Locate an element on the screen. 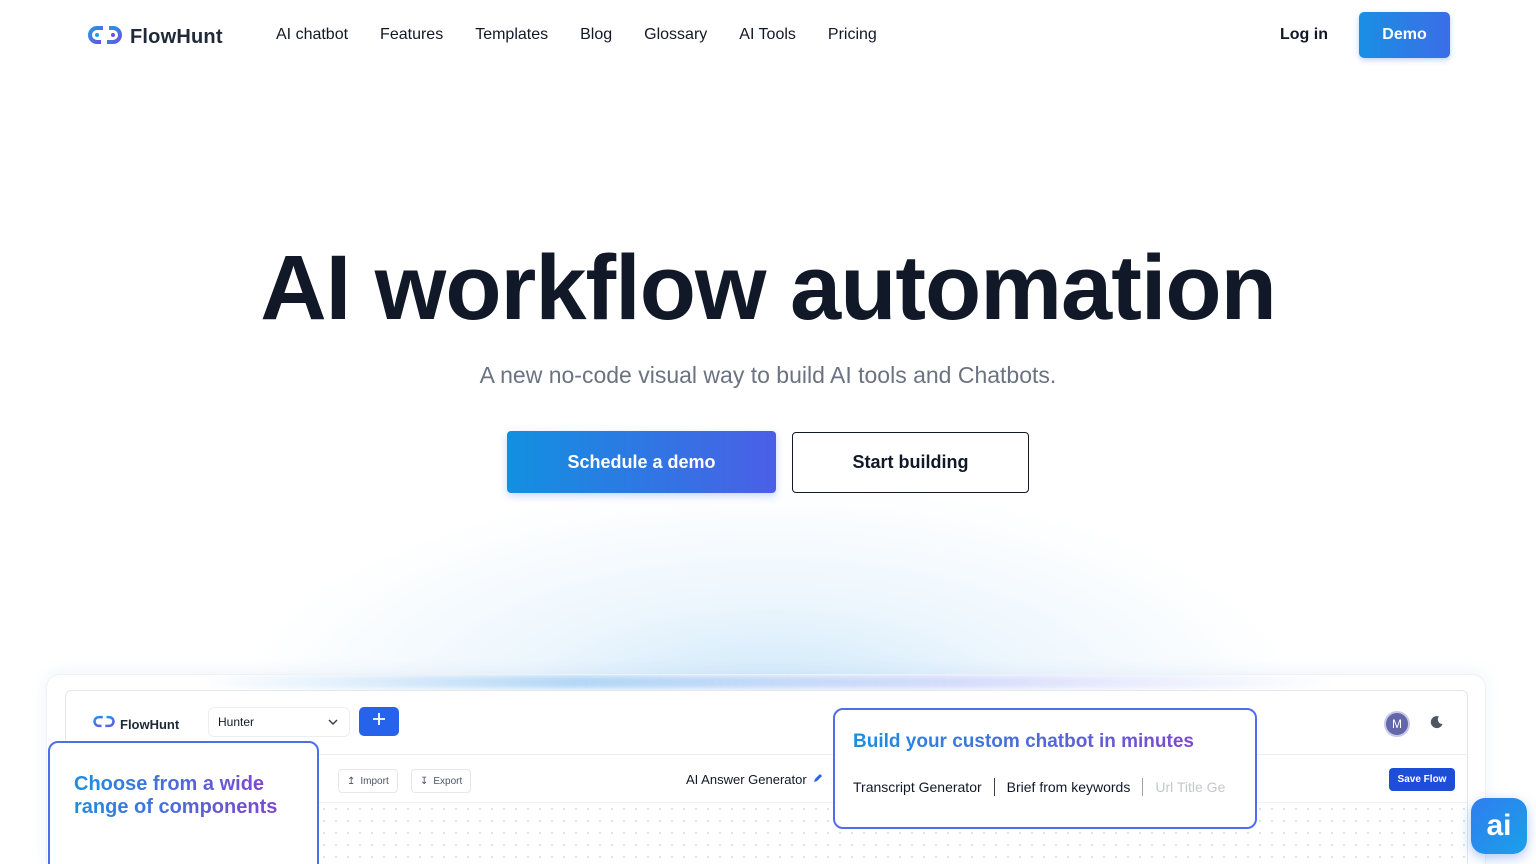  chatbot-card-title: Build your custom chatbot in minutes is located at coordinates (1045, 741).